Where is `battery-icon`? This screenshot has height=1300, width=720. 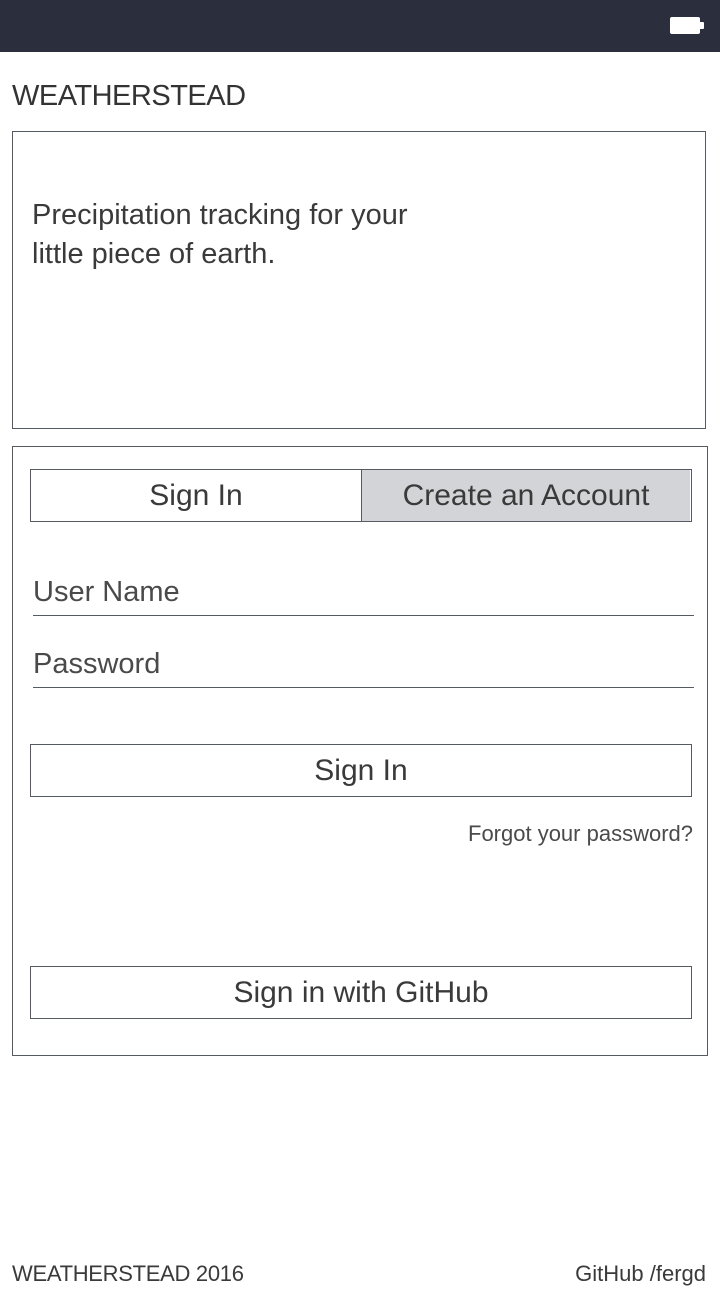
battery-icon is located at coordinates (687, 25).